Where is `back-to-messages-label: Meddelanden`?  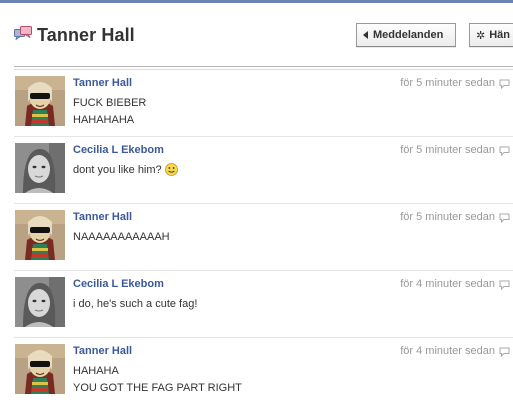
back-to-messages-label: Meddelanden is located at coordinates (408, 35).